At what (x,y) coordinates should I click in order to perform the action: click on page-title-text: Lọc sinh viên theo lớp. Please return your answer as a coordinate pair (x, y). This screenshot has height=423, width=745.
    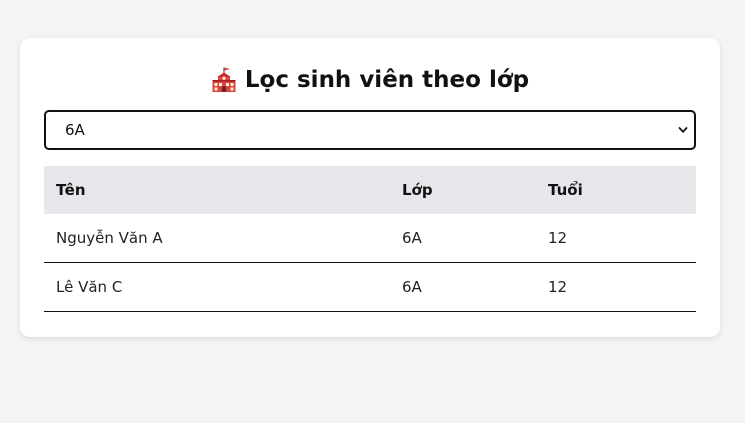
    Looking at the image, I should click on (387, 80).